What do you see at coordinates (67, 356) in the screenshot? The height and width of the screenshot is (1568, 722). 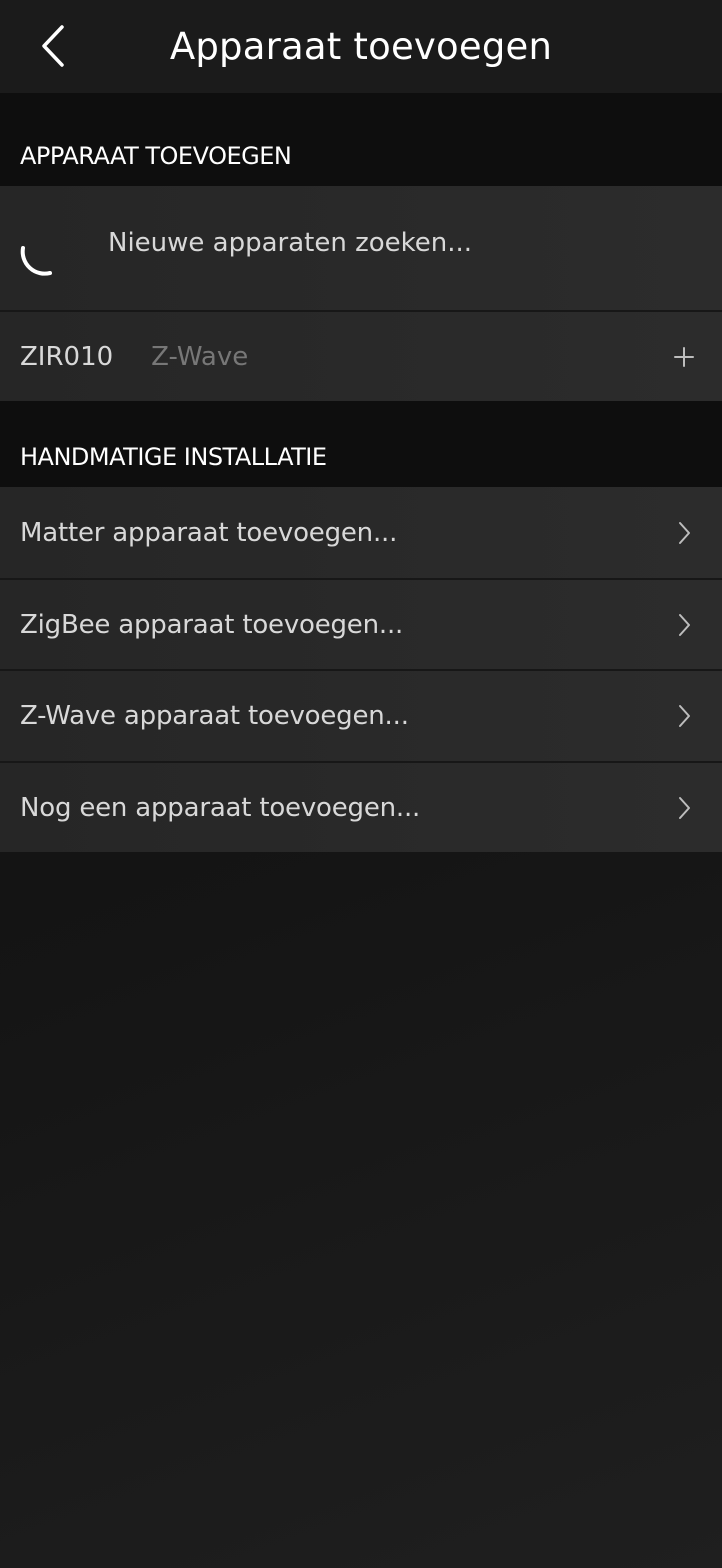 I see `device-name: ZIR010` at bounding box center [67, 356].